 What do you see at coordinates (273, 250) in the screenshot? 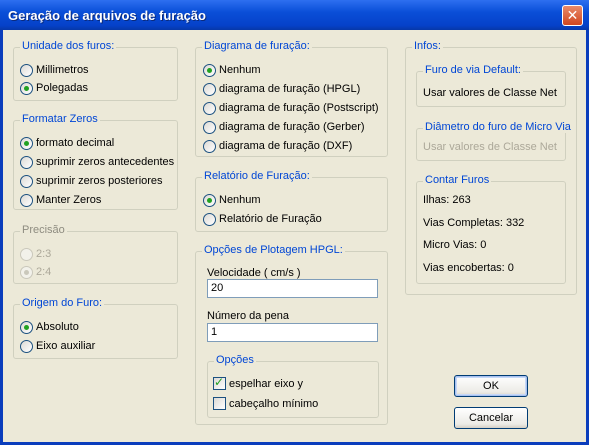
I see `group-hpgl-legend: Opções de Plotagem HPGL:` at bounding box center [273, 250].